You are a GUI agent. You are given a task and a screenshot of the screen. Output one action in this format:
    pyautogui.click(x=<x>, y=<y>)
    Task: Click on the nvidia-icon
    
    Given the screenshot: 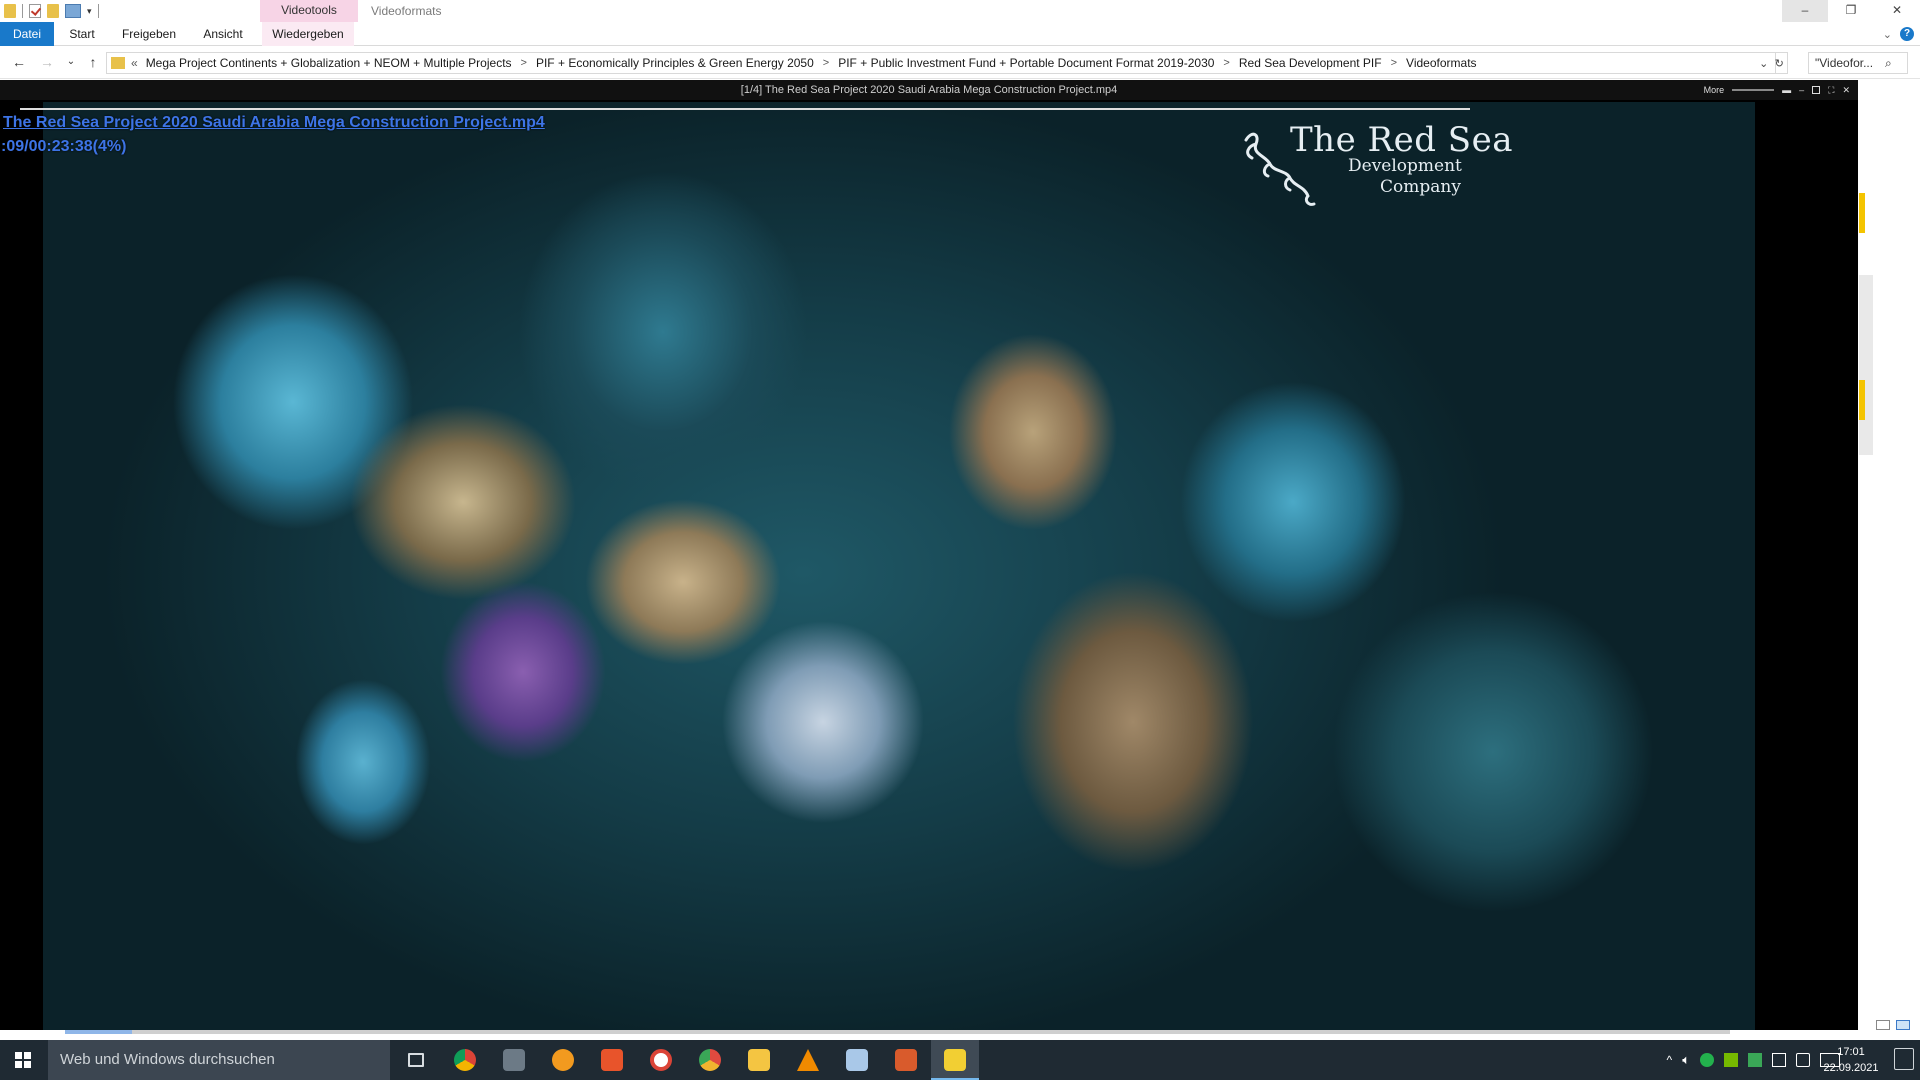 What is the action you would take?
    pyautogui.click(x=1731, y=1060)
    